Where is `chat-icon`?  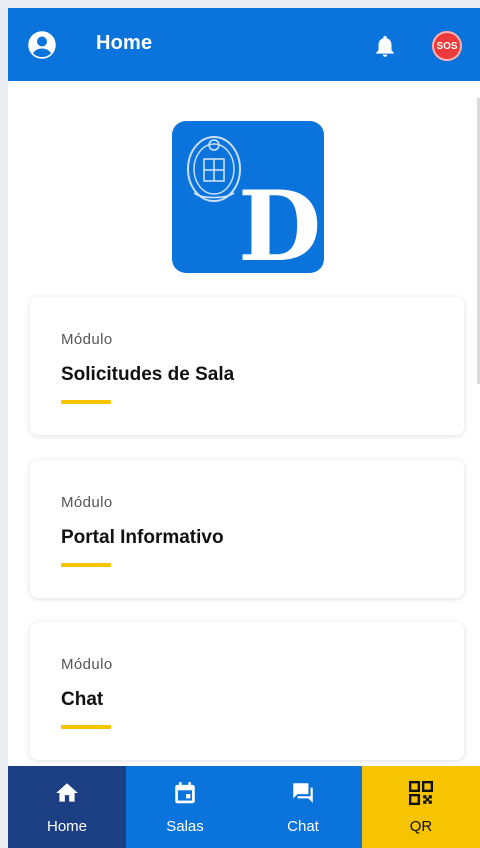
chat-icon is located at coordinates (303, 793).